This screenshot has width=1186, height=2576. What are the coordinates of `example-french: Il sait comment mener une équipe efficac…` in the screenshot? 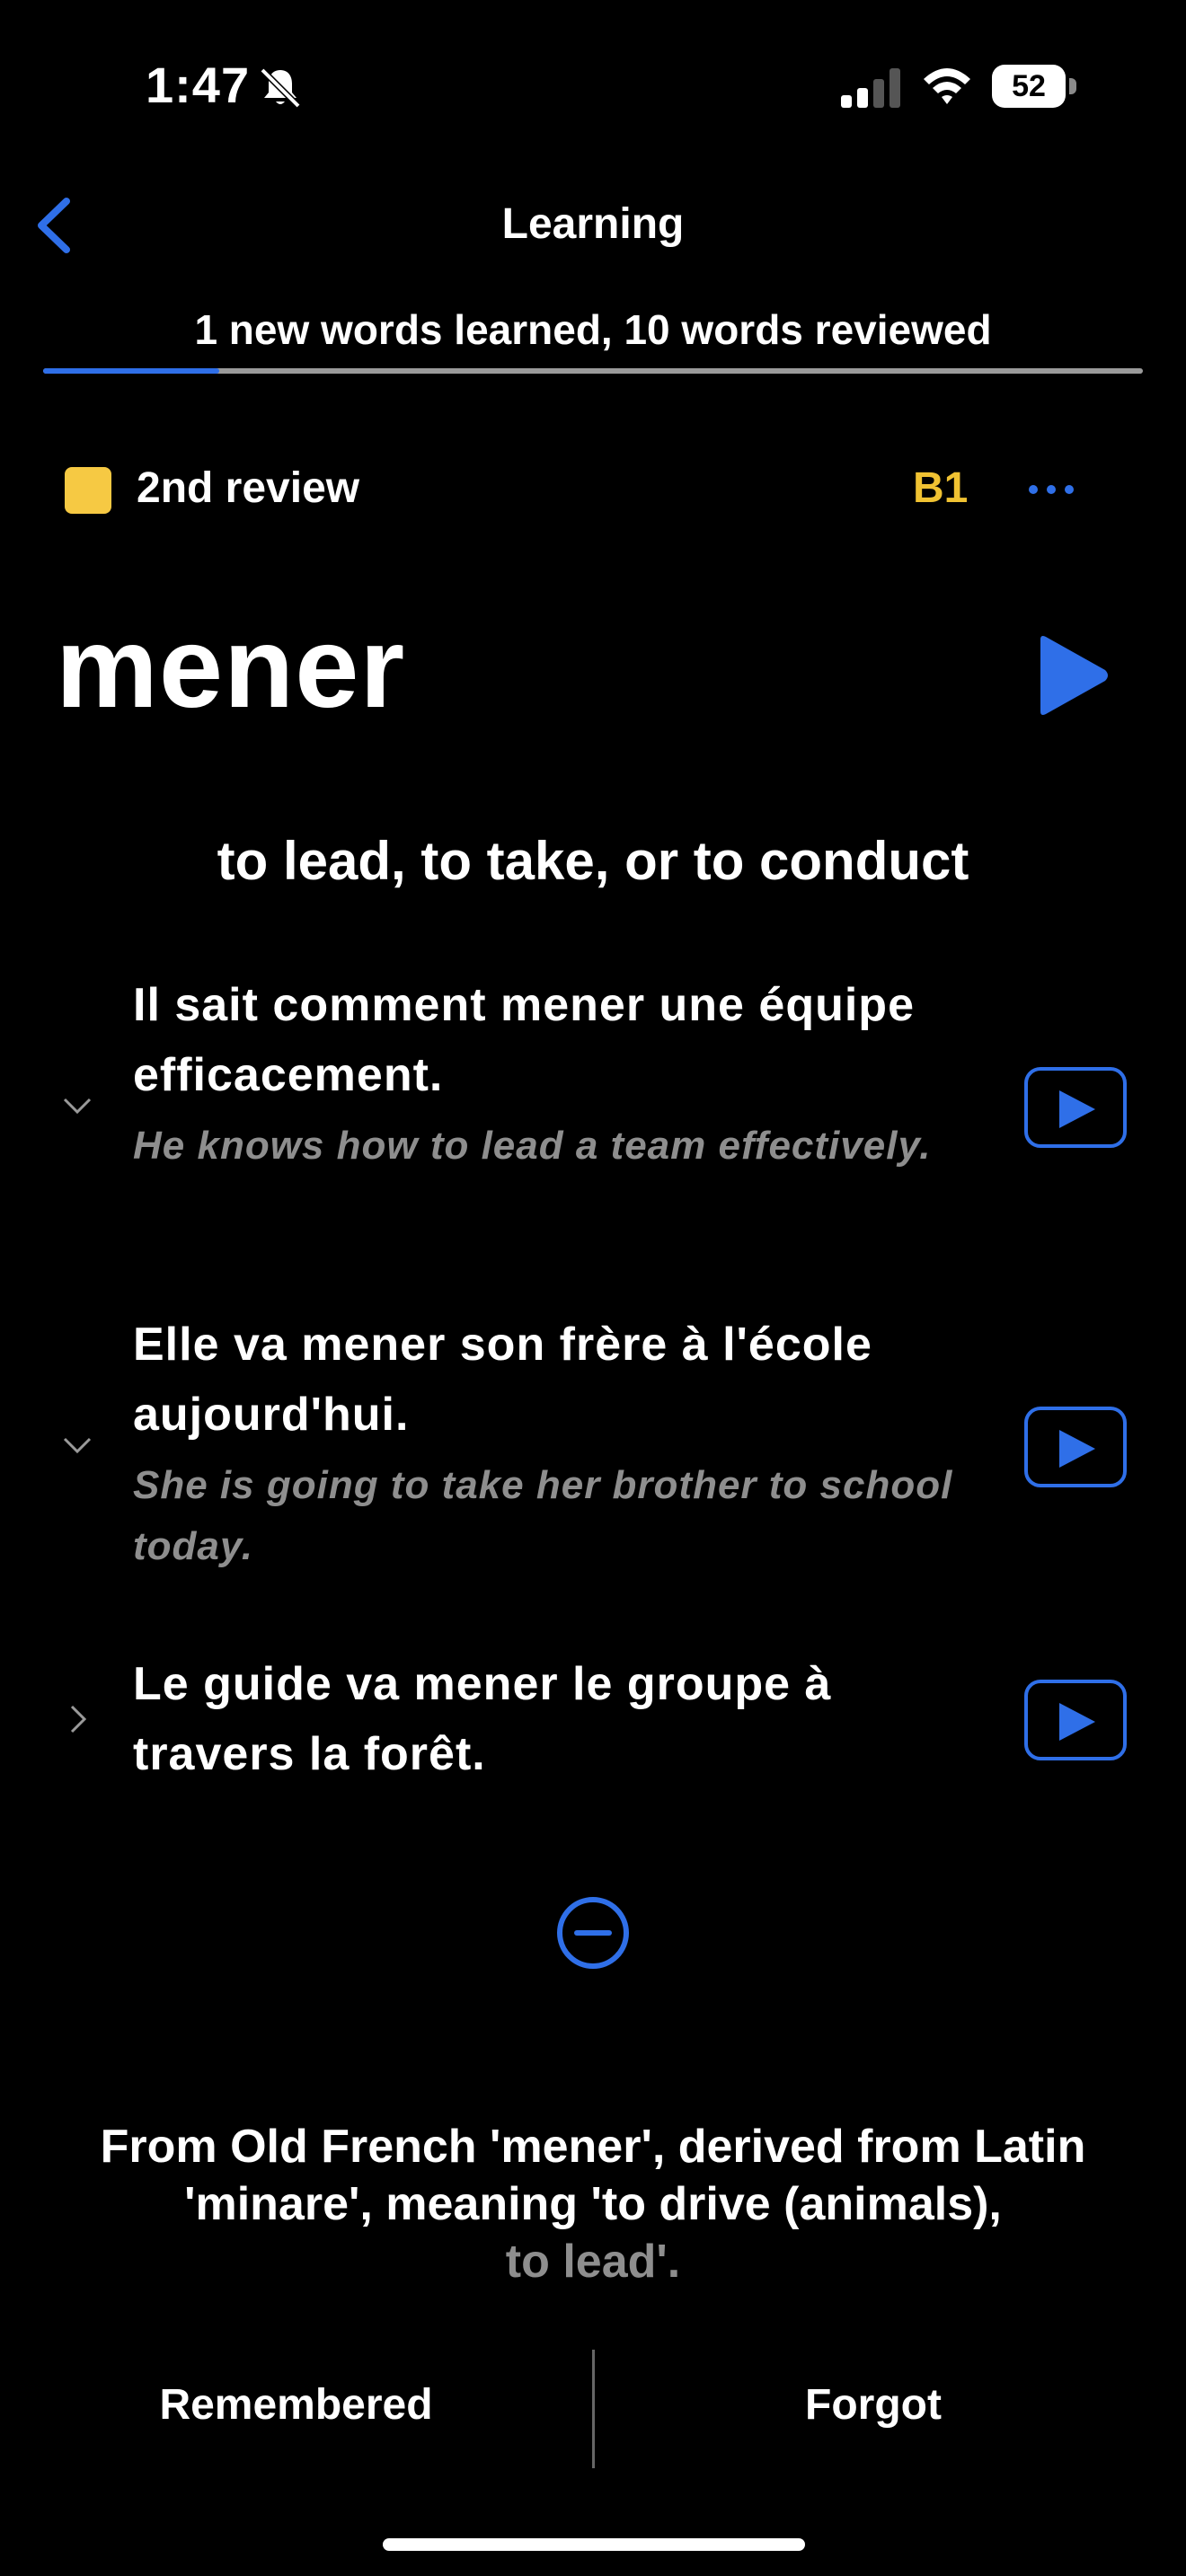 It's located at (524, 1040).